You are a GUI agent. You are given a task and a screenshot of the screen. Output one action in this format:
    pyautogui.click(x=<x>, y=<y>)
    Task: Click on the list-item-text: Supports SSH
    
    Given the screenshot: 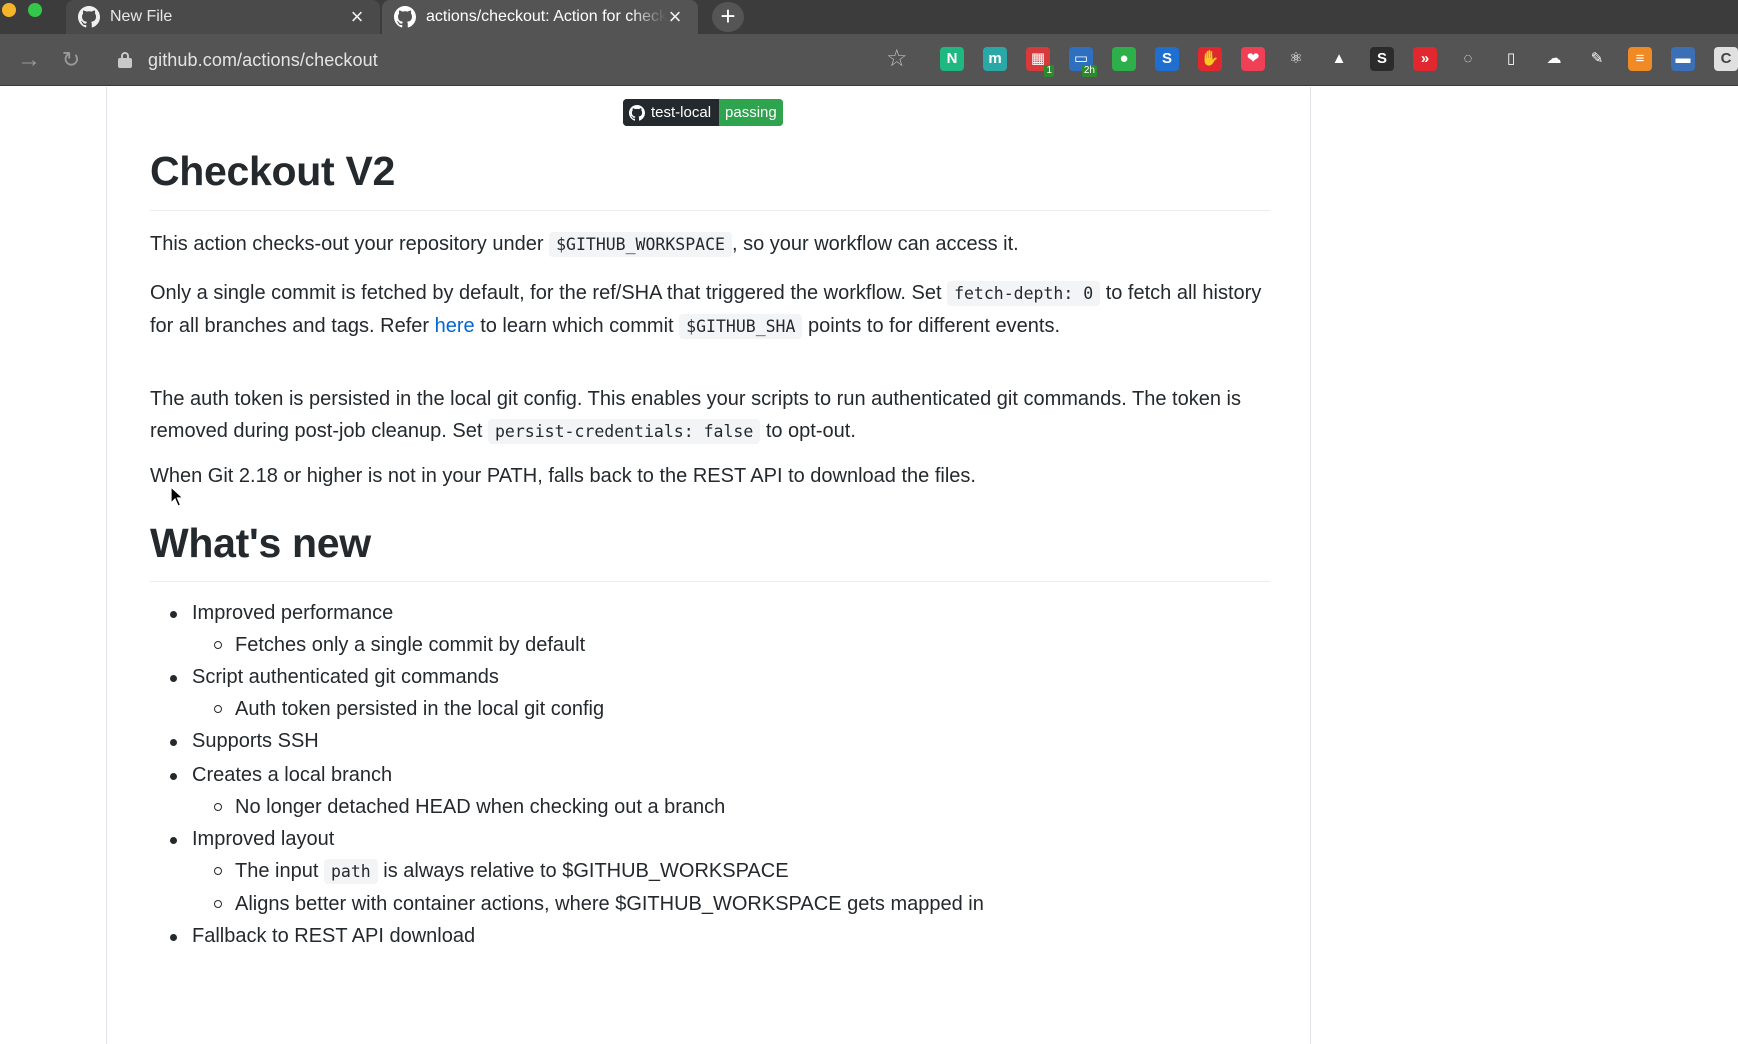 What is the action you would take?
    pyautogui.click(x=255, y=741)
    